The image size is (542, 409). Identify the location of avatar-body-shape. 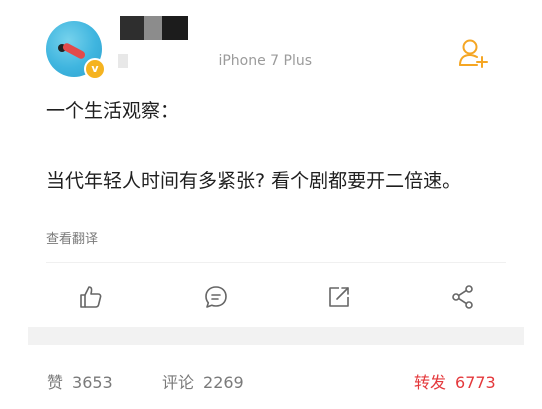
(74, 51).